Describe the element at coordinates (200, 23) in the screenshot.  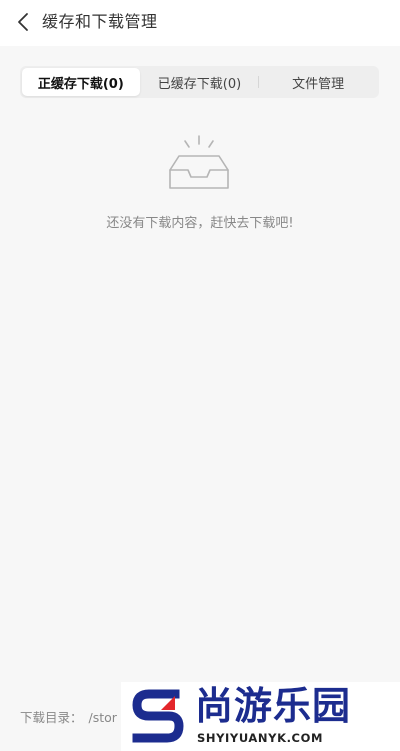
I see `app-header: 缓存和下载管理` at that location.